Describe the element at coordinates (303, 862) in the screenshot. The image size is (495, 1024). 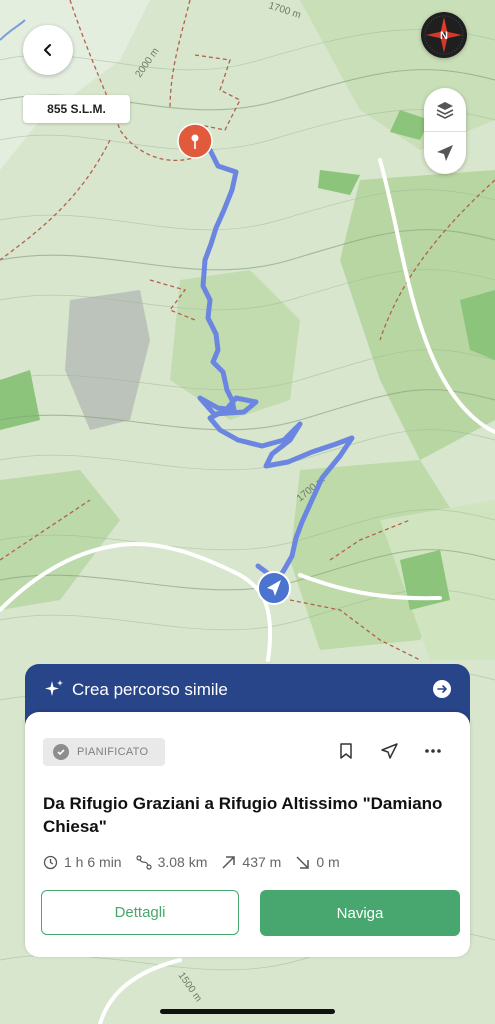
I see `arrow-down-right-icon` at that location.